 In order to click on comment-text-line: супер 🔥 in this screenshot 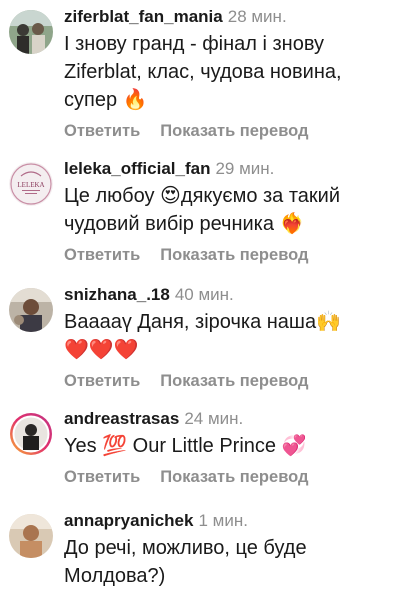, I will do `click(106, 100)`.